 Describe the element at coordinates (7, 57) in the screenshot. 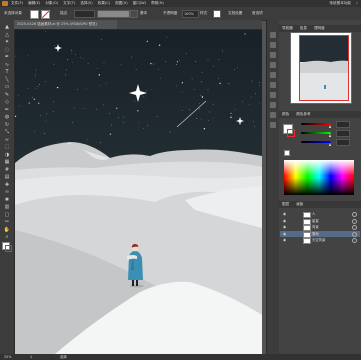

I see `pen-tool-icon: ✒` at that location.